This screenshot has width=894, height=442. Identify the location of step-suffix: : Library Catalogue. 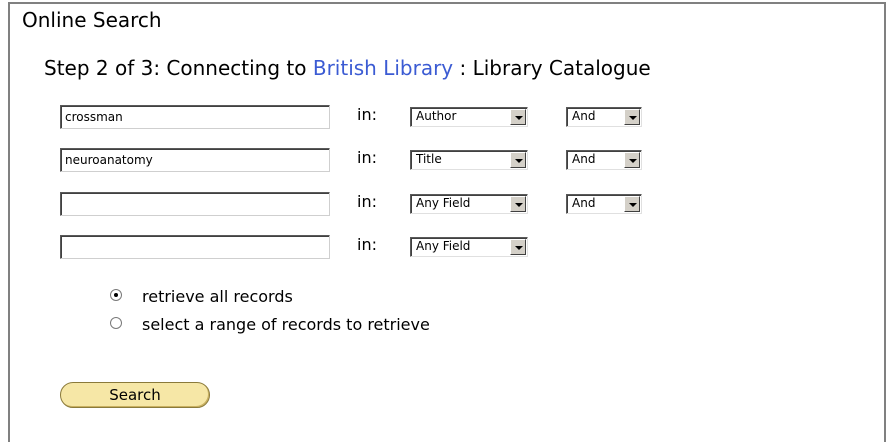
(555, 68).